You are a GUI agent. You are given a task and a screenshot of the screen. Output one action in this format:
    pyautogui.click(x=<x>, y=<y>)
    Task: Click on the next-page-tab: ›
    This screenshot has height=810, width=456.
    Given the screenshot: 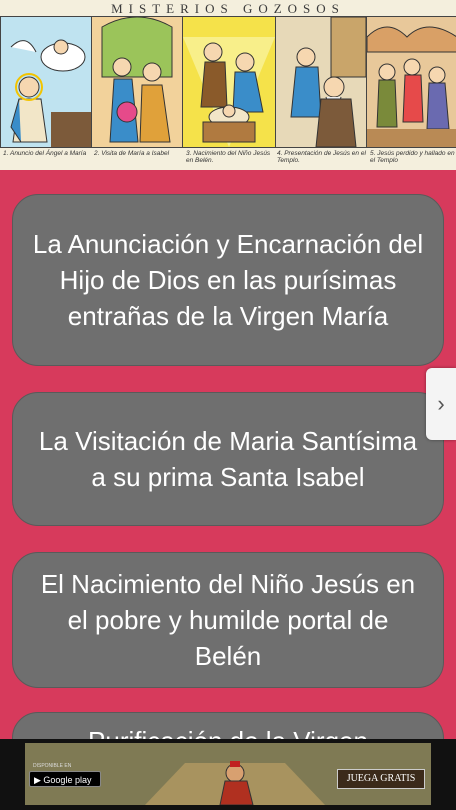 What is the action you would take?
    pyautogui.click(x=441, y=404)
    